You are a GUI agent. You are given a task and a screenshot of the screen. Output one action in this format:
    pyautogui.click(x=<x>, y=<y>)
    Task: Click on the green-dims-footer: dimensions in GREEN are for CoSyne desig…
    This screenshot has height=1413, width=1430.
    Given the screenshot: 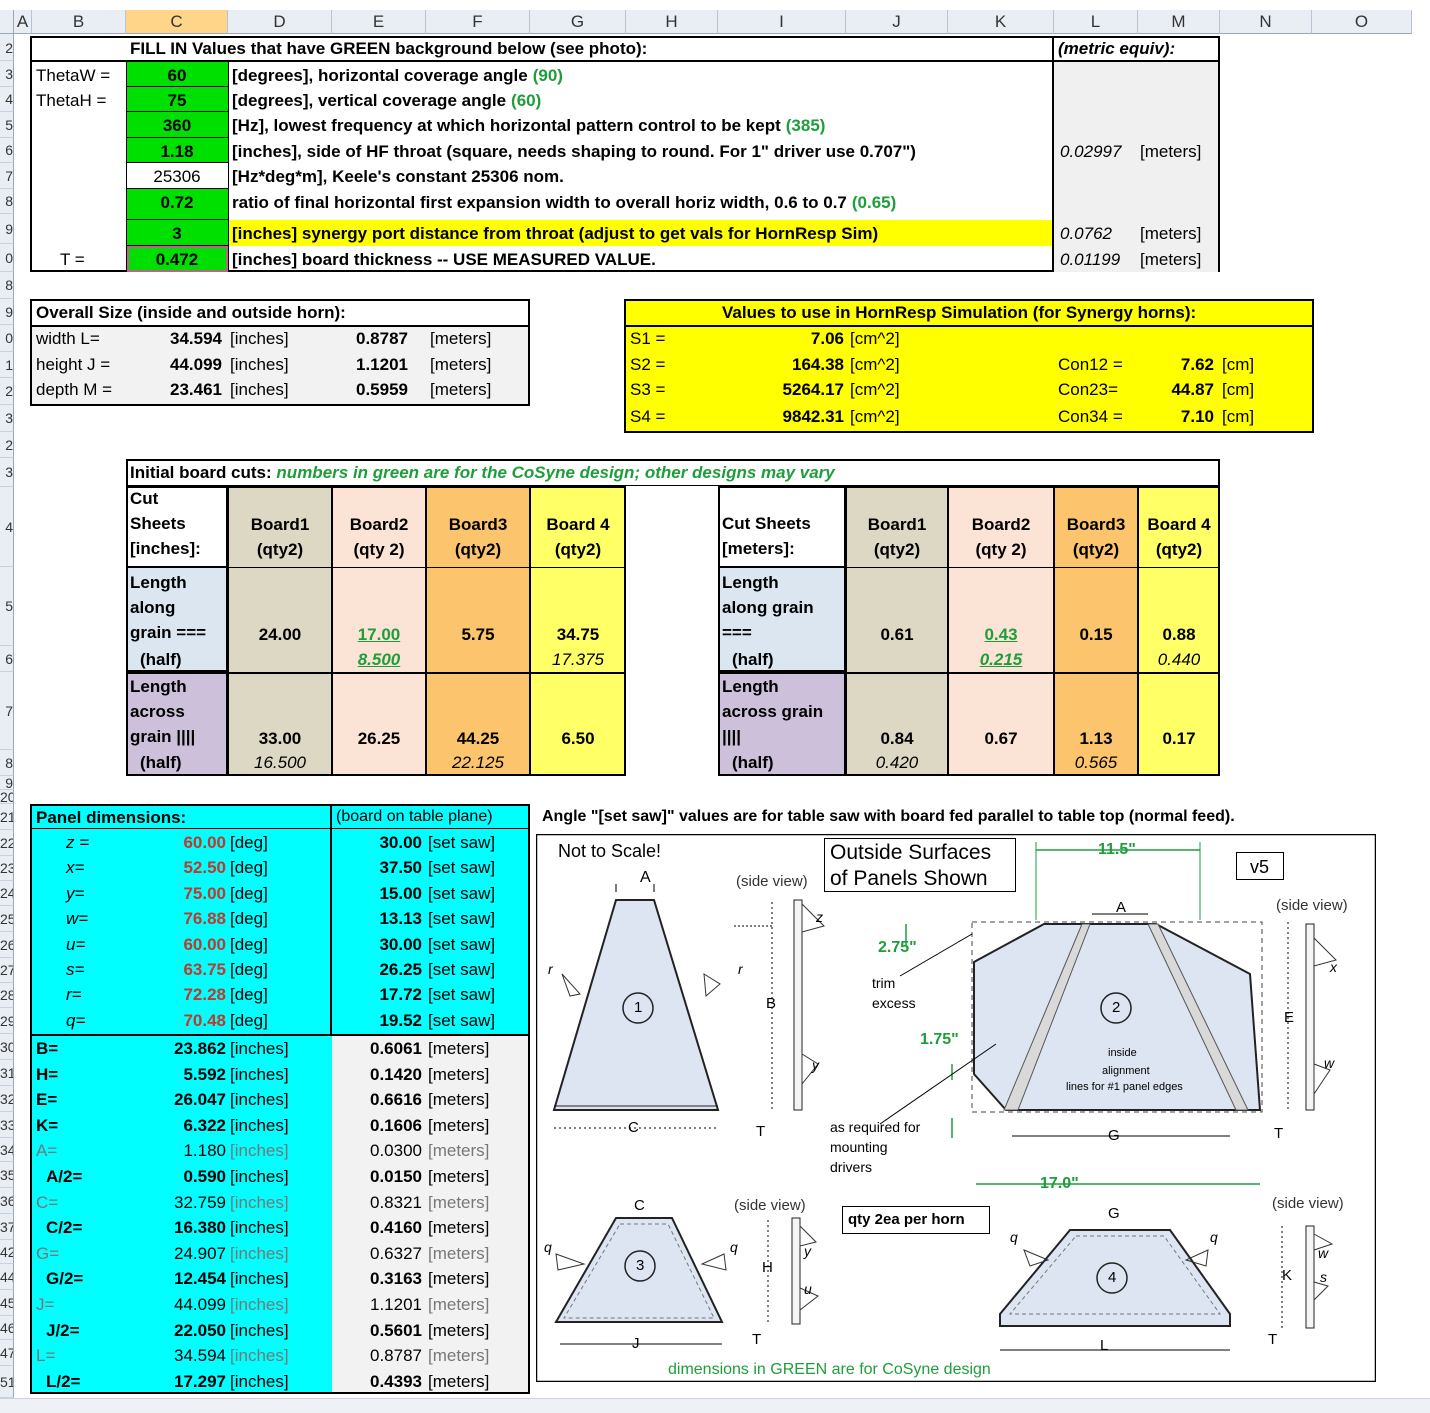 What is the action you would take?
    pyautogui.click(x=829, y=1369)
    